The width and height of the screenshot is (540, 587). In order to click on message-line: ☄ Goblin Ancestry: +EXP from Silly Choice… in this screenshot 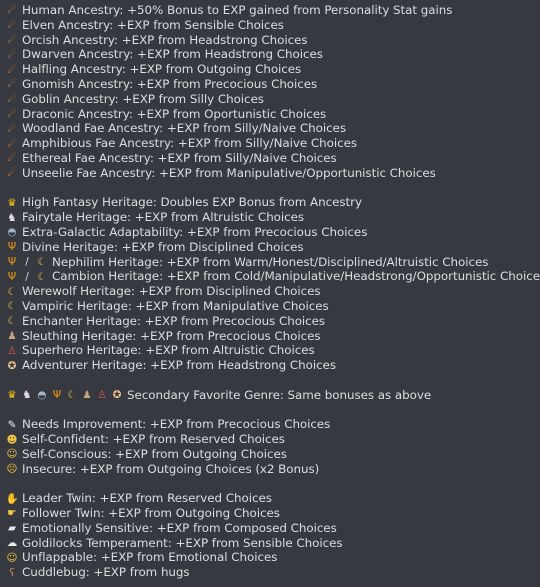, I will do `click(273, 99)`.